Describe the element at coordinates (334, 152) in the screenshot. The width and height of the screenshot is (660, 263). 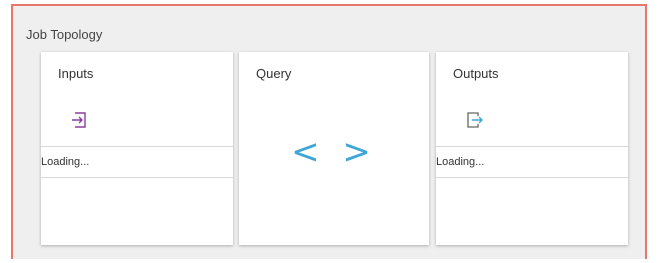
I see `code-brackets-icon: < >` at that location.